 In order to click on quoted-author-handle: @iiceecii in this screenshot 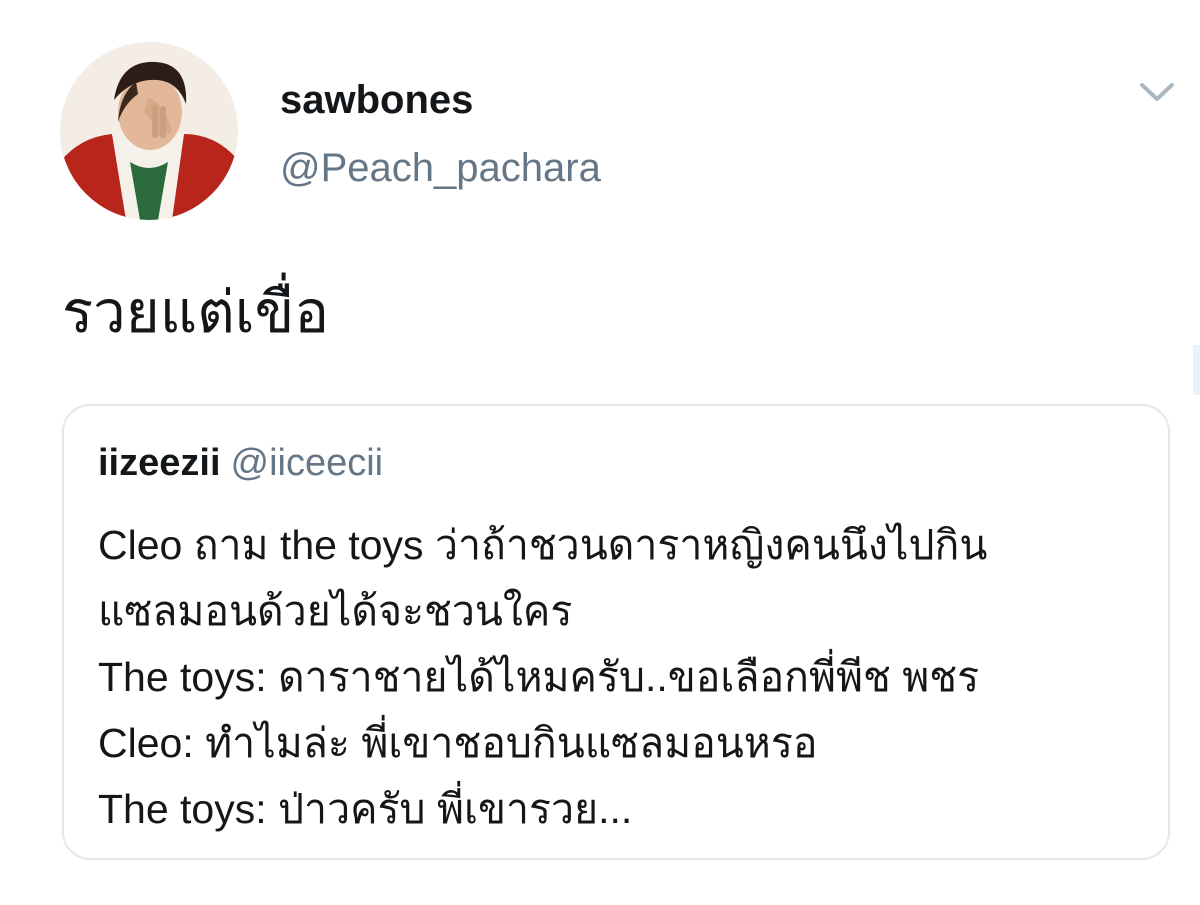, I will do `click(307, 463)`.